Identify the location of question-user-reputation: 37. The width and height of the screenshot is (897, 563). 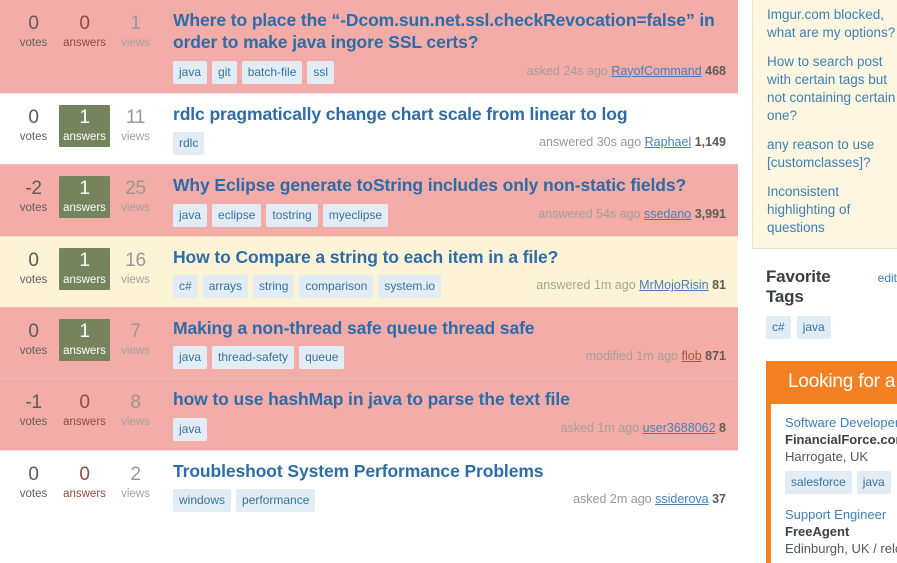
(719, 499).